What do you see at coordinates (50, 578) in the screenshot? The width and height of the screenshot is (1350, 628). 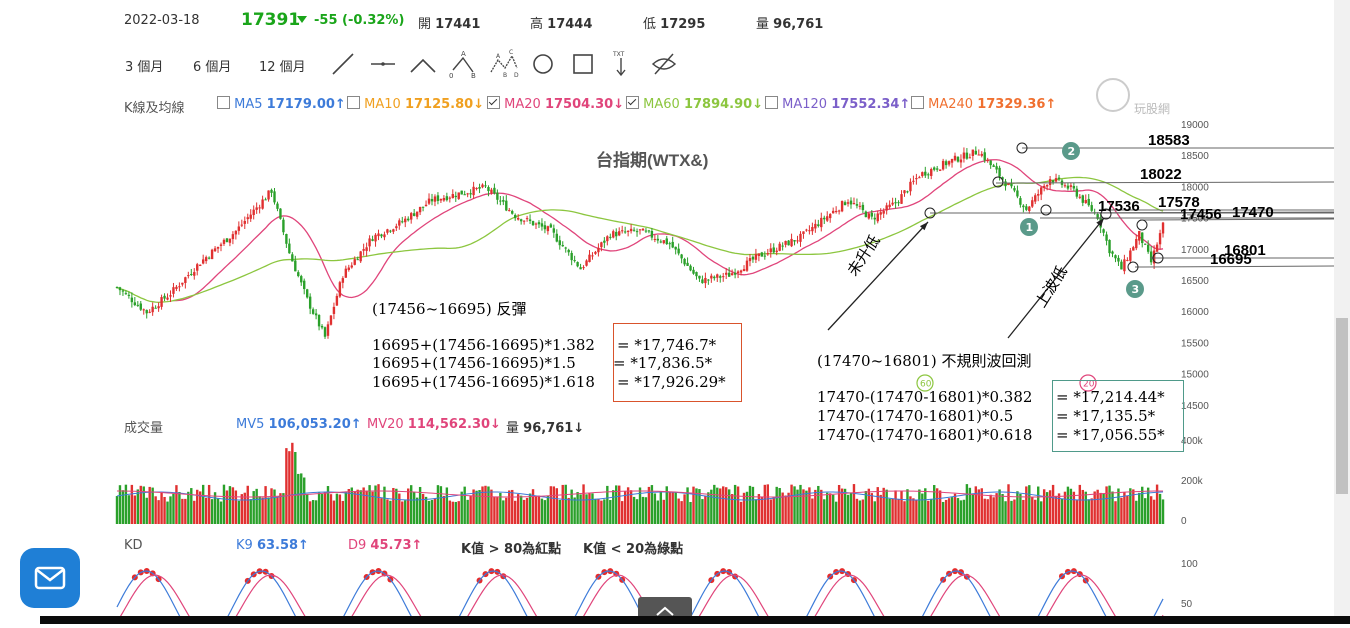 I see `mail-button` at bounding box center [50, 578].